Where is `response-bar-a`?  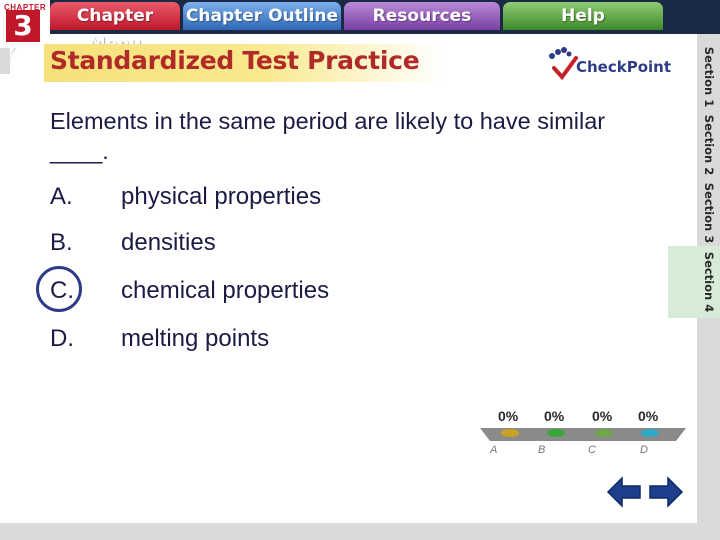
response-bar-a is located at coordinates (510, 433).